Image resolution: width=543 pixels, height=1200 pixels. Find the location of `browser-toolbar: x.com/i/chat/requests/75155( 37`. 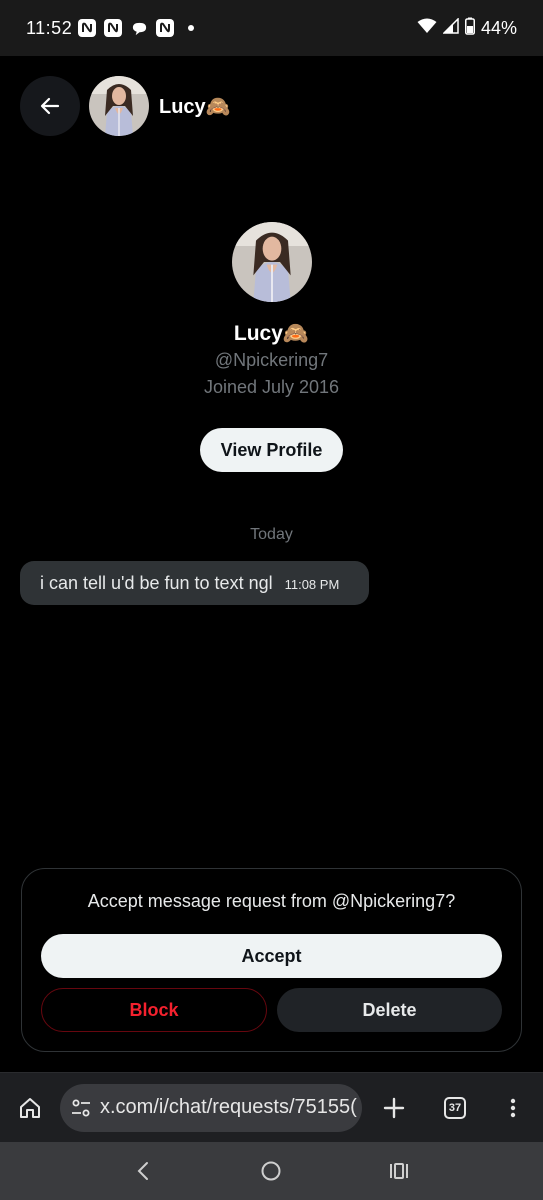

browser-toolbar: x.com/i/chat/requests/75155( 37 is located at coordinates (271, 1107).